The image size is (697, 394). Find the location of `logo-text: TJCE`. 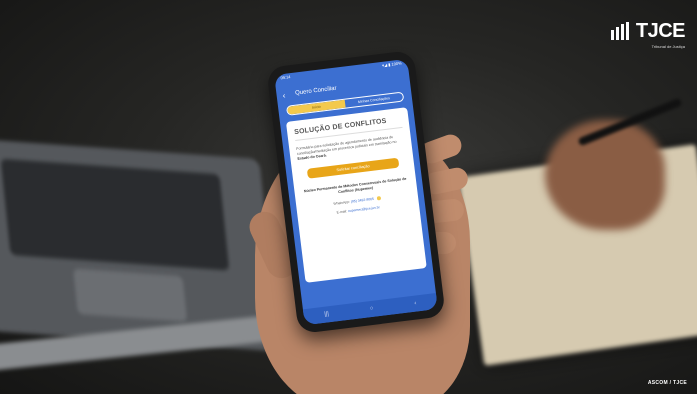

logo-text: TJCE is located at coordinates (660, 31).